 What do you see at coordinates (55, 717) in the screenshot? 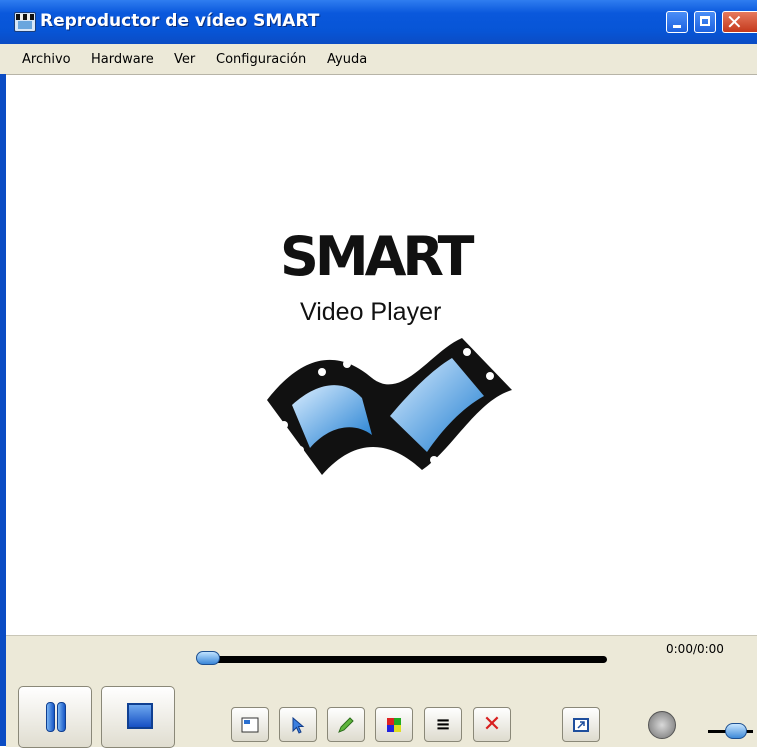
I see `pause-button` at bounding box center [55, 717].